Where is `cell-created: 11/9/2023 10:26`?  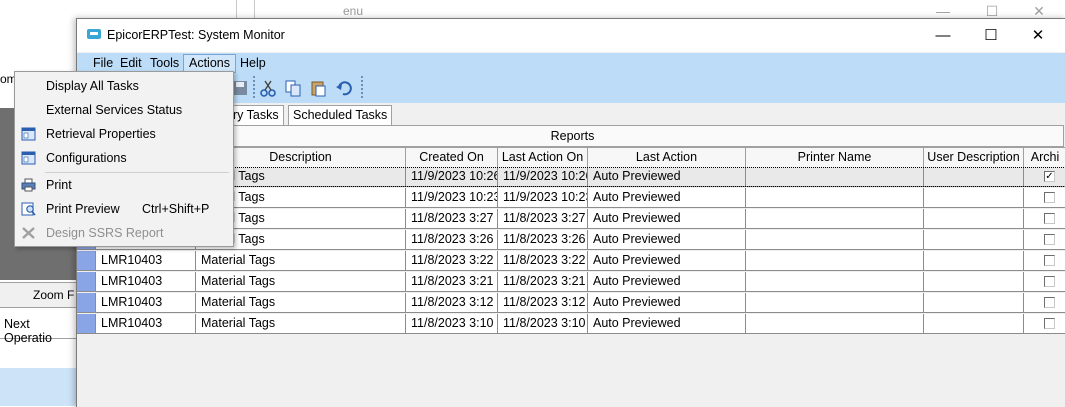 cell-created: 11/9/2023 10:26 is located at coordinates (452, 177).